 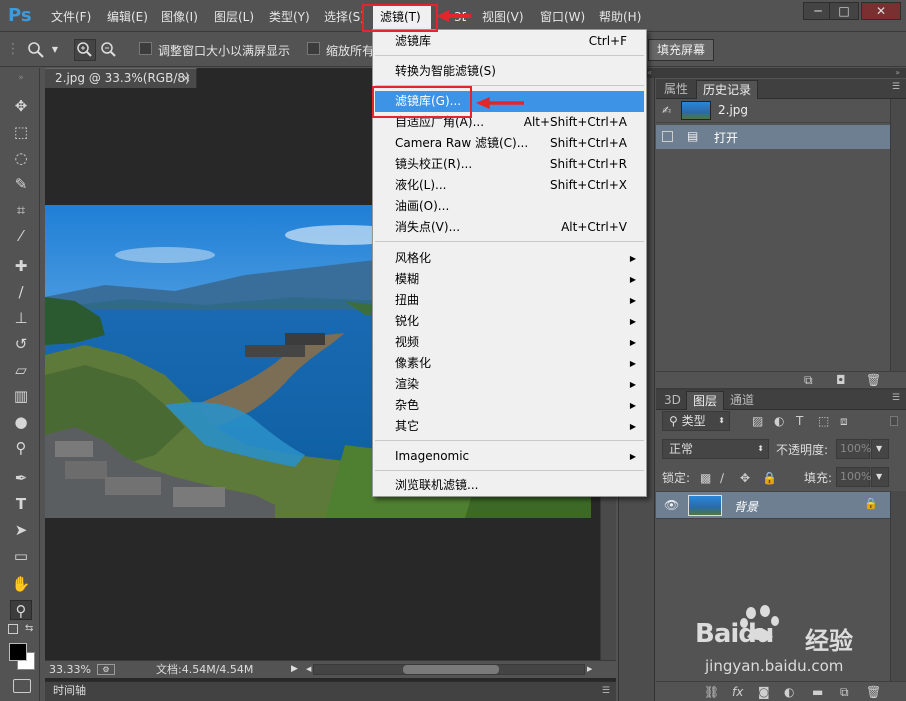 I want to click on trash-icon: 🗑, so click(x=873, y=380).